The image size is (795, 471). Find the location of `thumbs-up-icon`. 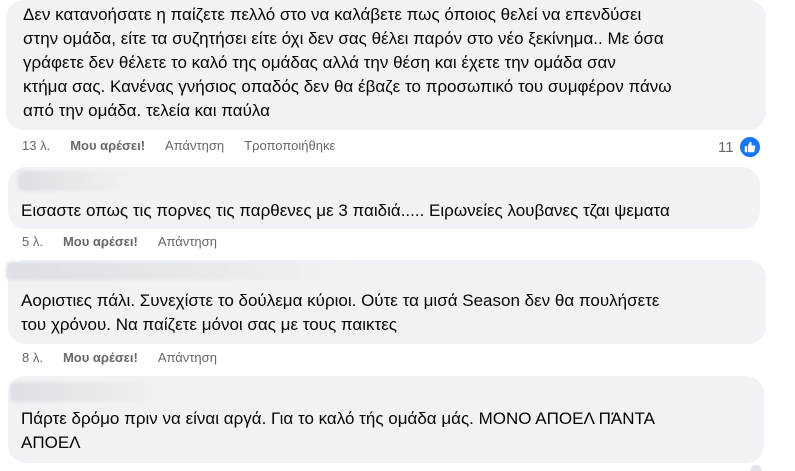

thumbs-up-icon is located at coordinates (749, 147).